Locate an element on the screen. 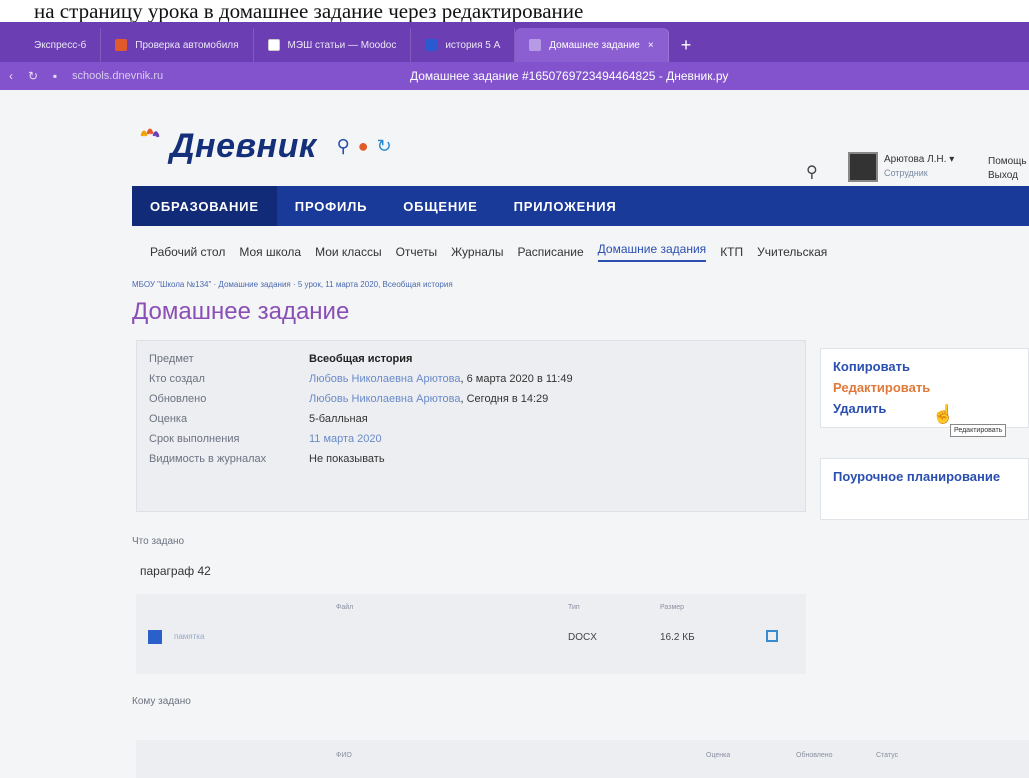  logout-link: Выход is located at coordinates (1003, 175).